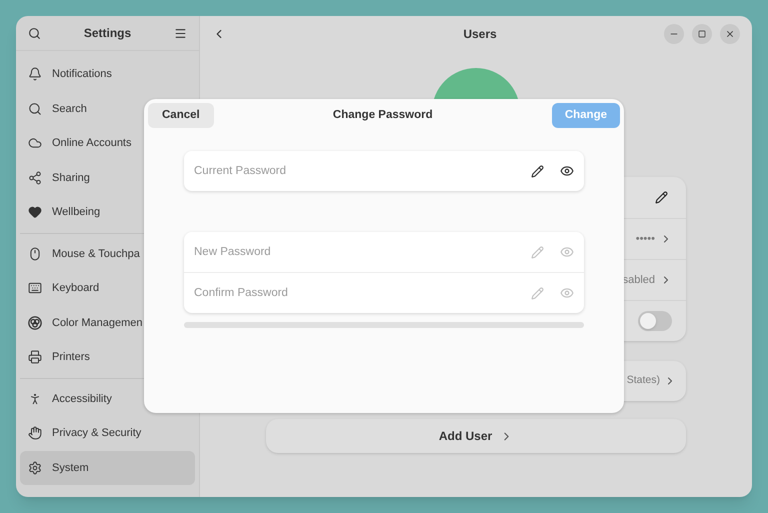  I want to click on maximize-button, so click(702, 34).